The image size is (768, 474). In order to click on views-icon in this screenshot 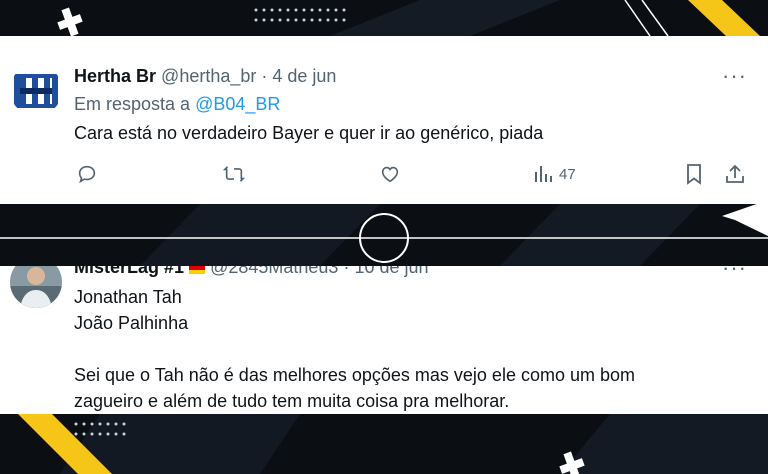, I will do `click(543, 174)`.